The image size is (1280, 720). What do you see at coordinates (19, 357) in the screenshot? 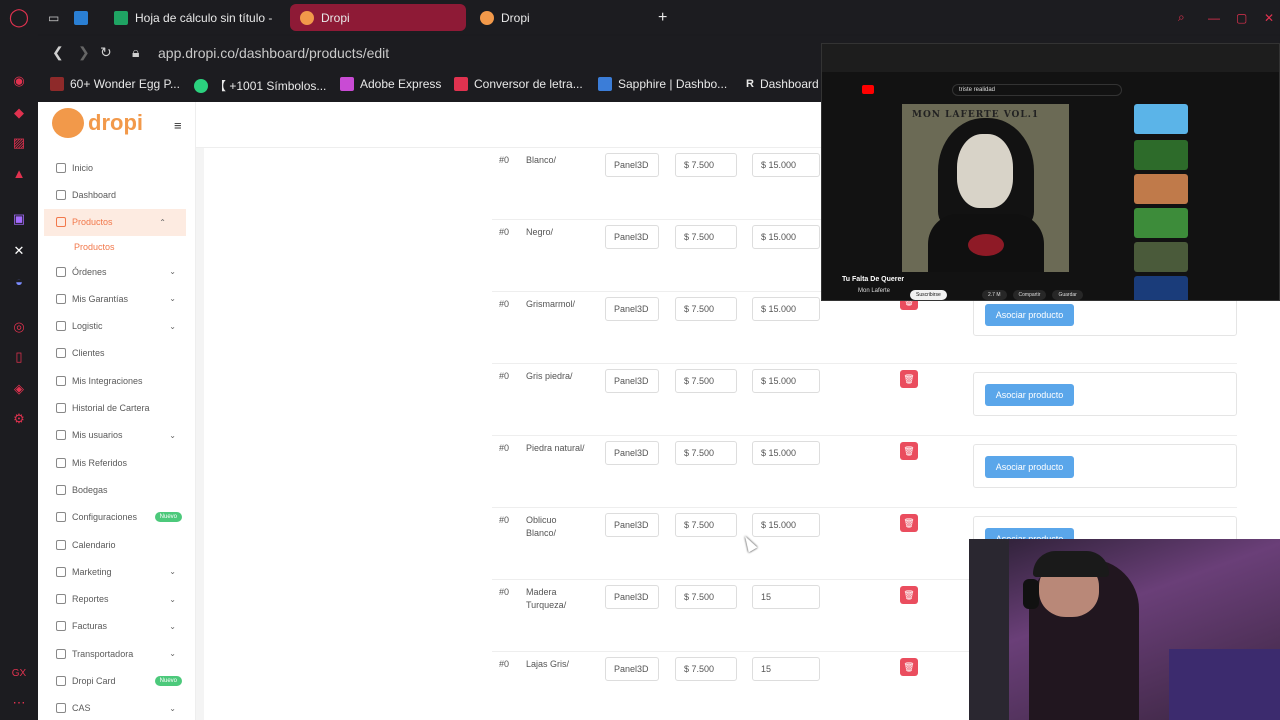
I see `phone-icon: ▯` at bounding box center [19, 357].